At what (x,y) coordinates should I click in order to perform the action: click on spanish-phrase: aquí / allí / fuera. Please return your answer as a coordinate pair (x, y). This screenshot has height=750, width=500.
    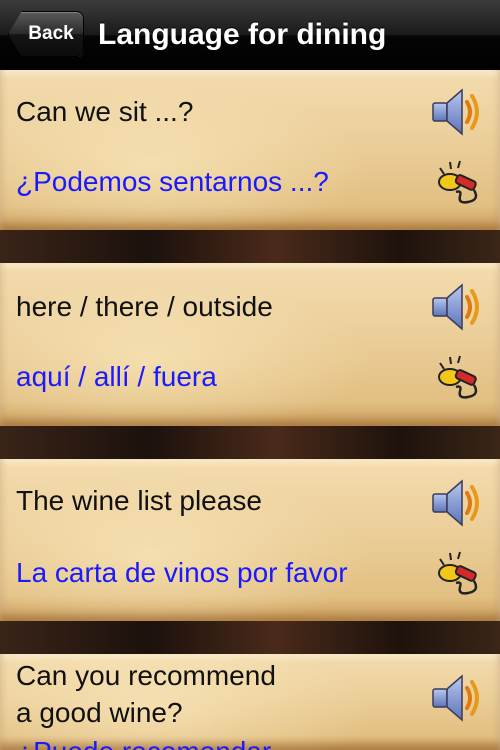
    Looking at the image, I should click on (116, 376).